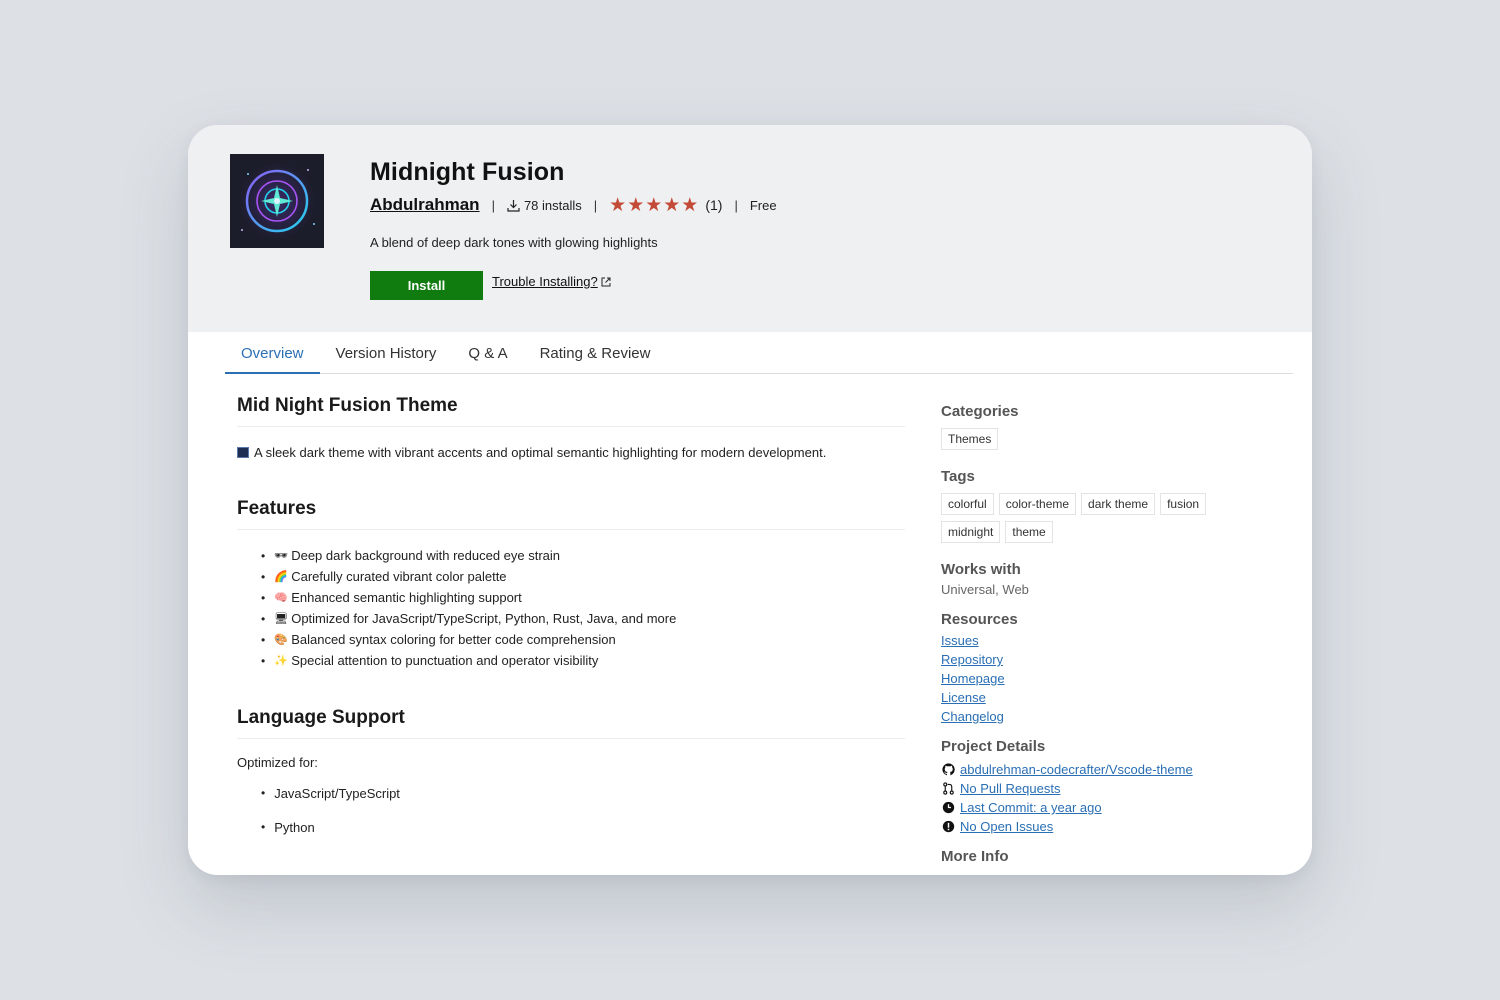 The image size is (1500, 1000). Describe the element at coordinates (272, 353) in the screenshot. I see `tab-overview: Overview` at that location.